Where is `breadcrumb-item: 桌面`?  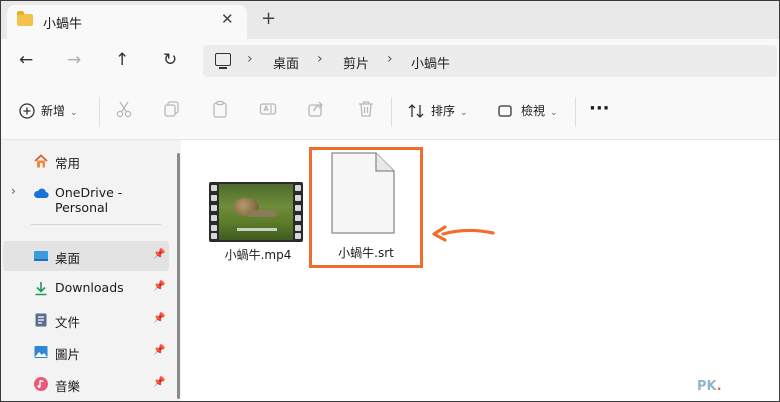
breadcrumb-item: 桌面 is located at coordinates (286, 62).